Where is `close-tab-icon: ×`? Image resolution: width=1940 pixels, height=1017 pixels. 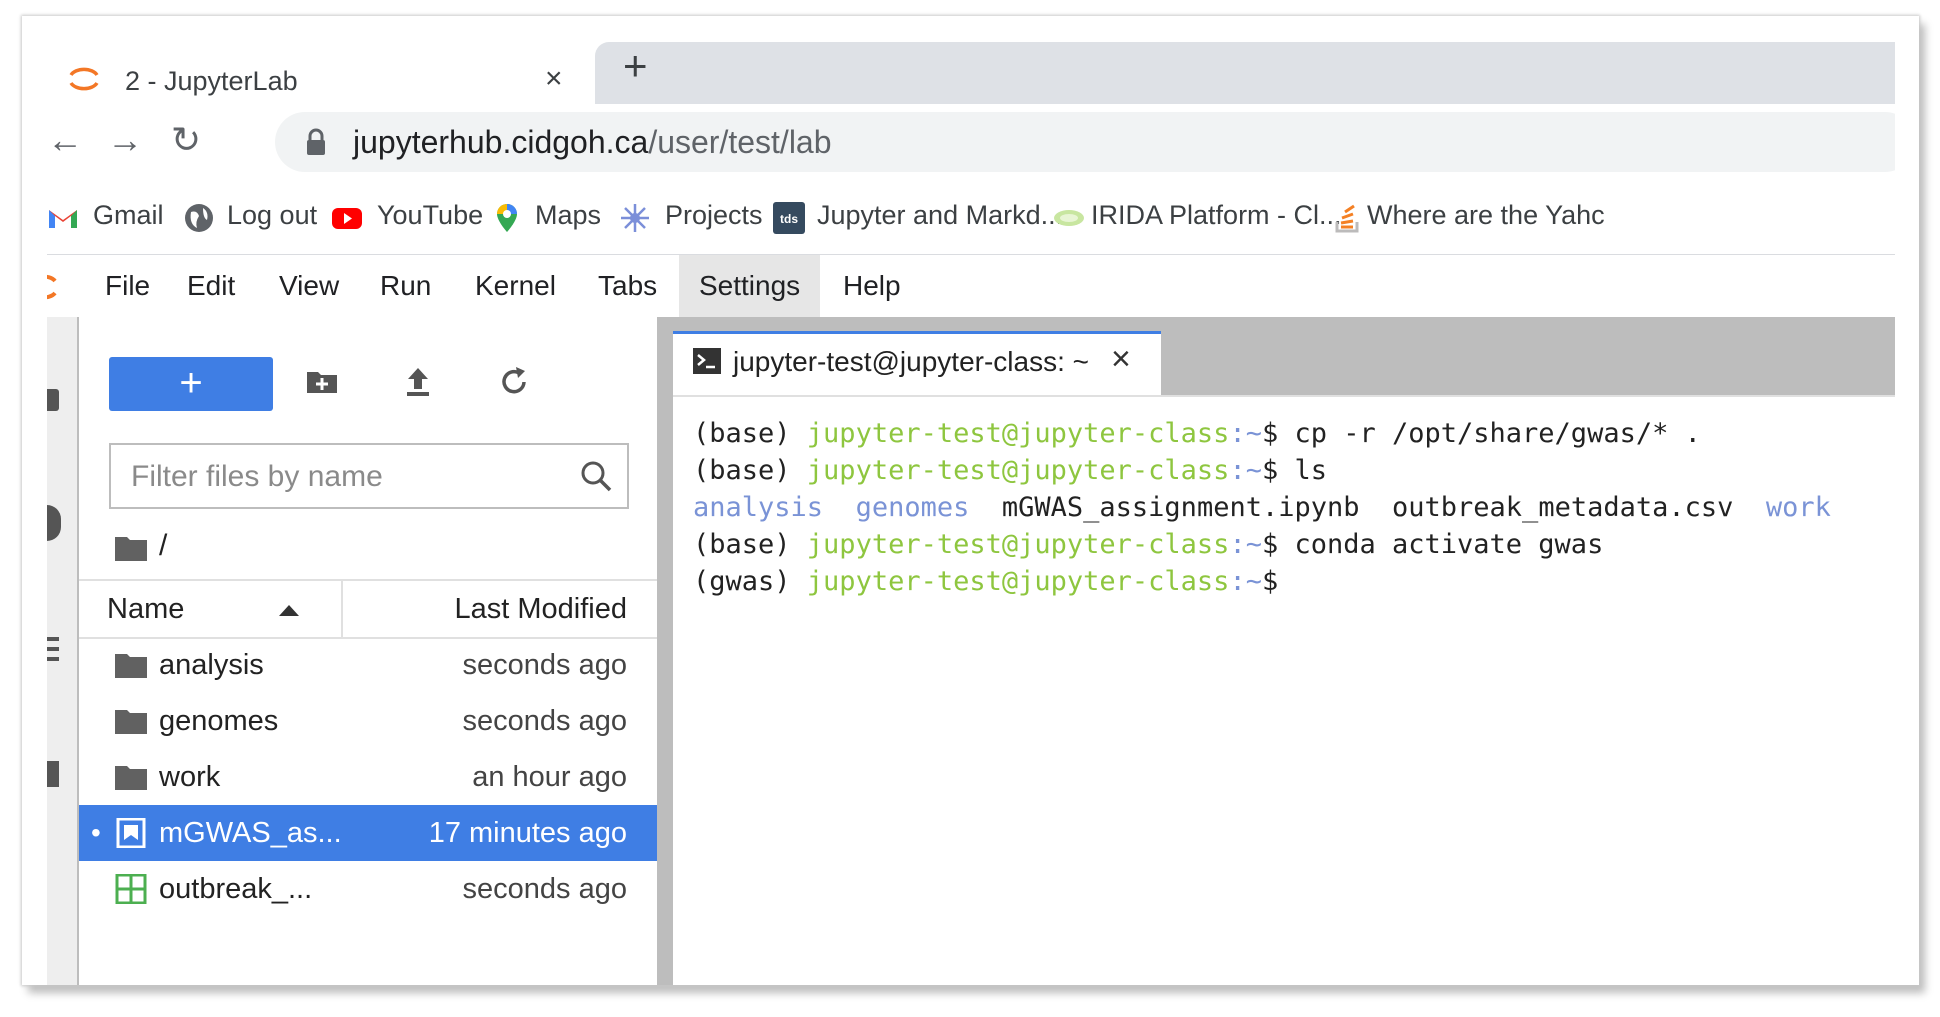 close-tab-icon: × is located at coordinates (554, 79).